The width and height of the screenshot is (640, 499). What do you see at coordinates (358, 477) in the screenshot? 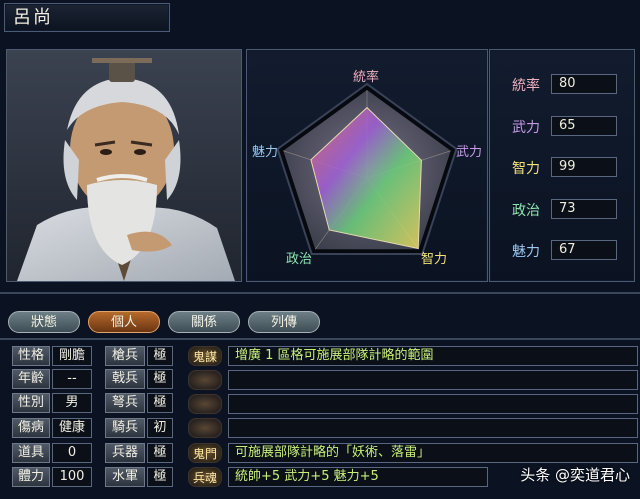
I see `skill-desc-binghun: 統帥+5 武力+5 魅力+5` at bounding box center [358, 477].